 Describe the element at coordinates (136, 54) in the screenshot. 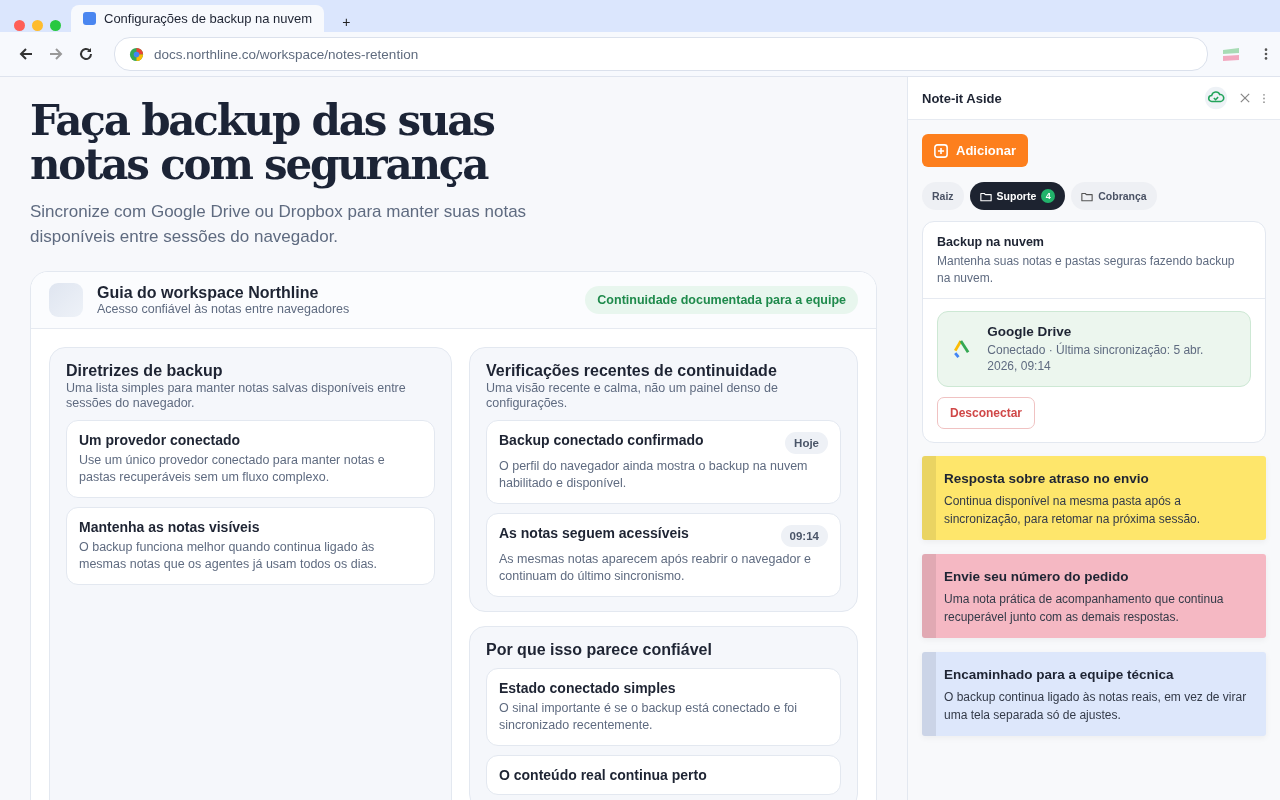

I see `site-logo-icon` at that location.